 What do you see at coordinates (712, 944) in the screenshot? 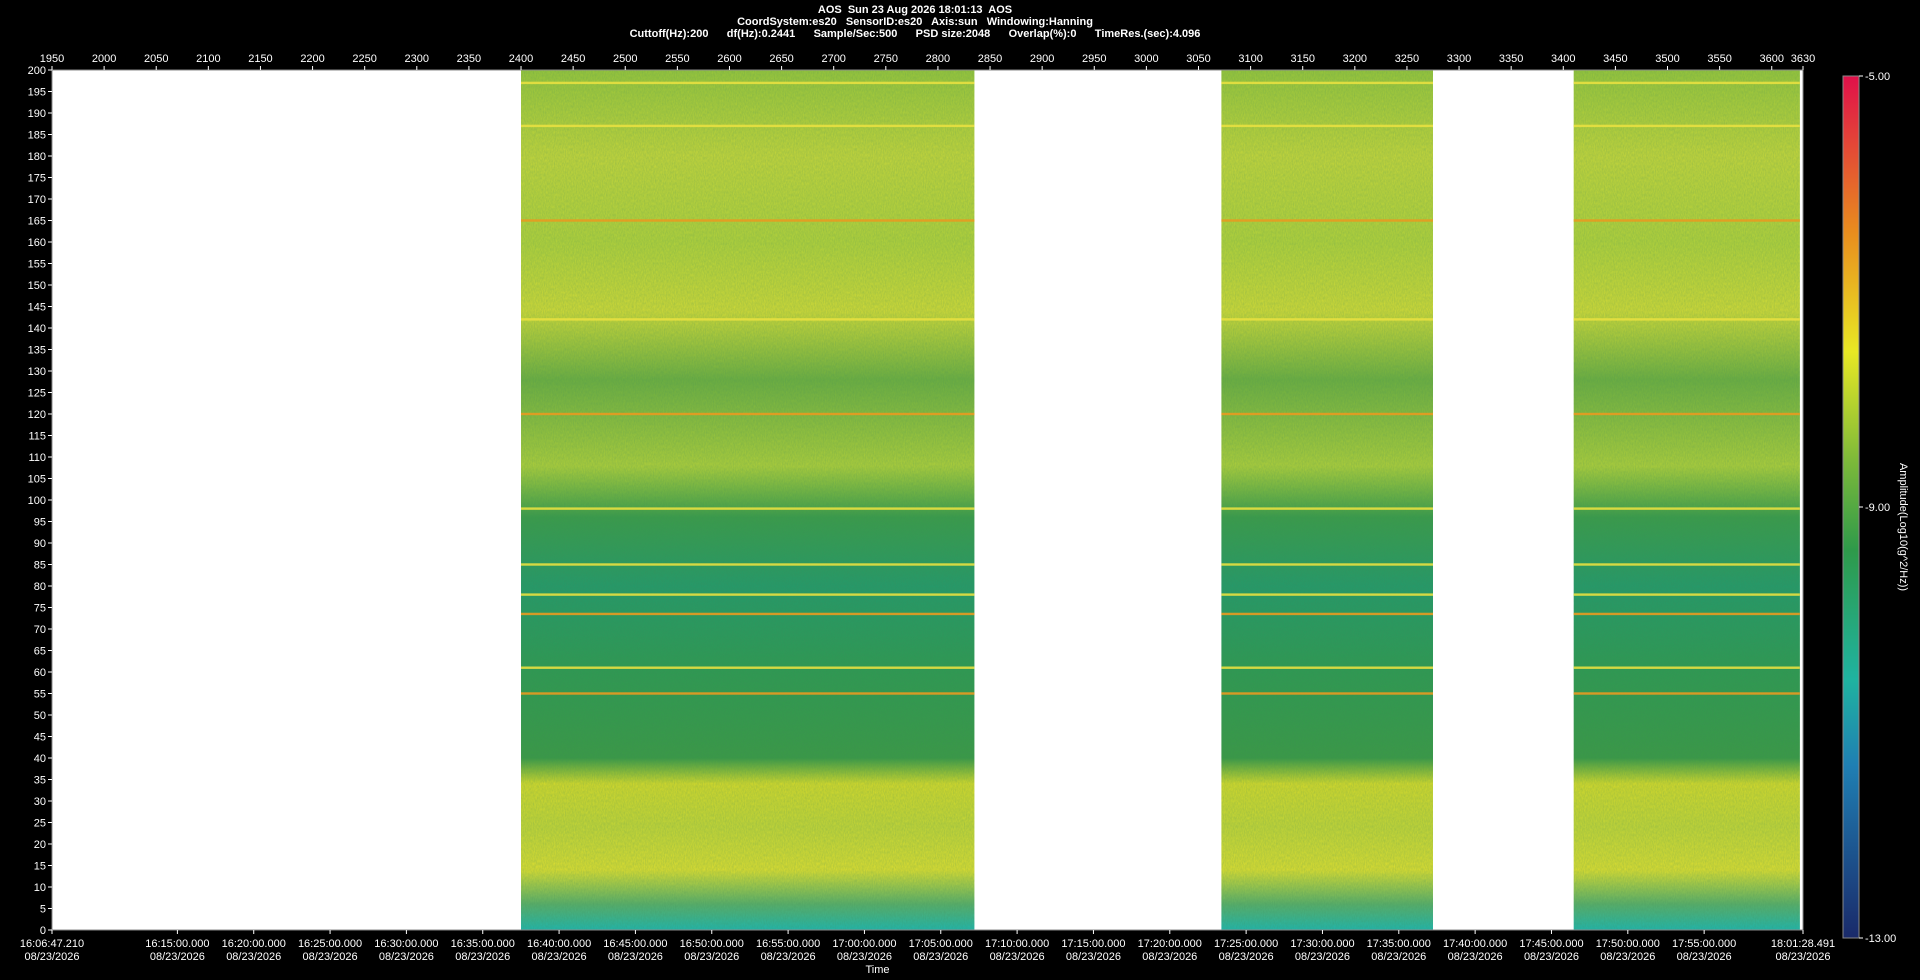
I see `x-tick-time: 16:50:00.000` at bounding box center [712, 944].